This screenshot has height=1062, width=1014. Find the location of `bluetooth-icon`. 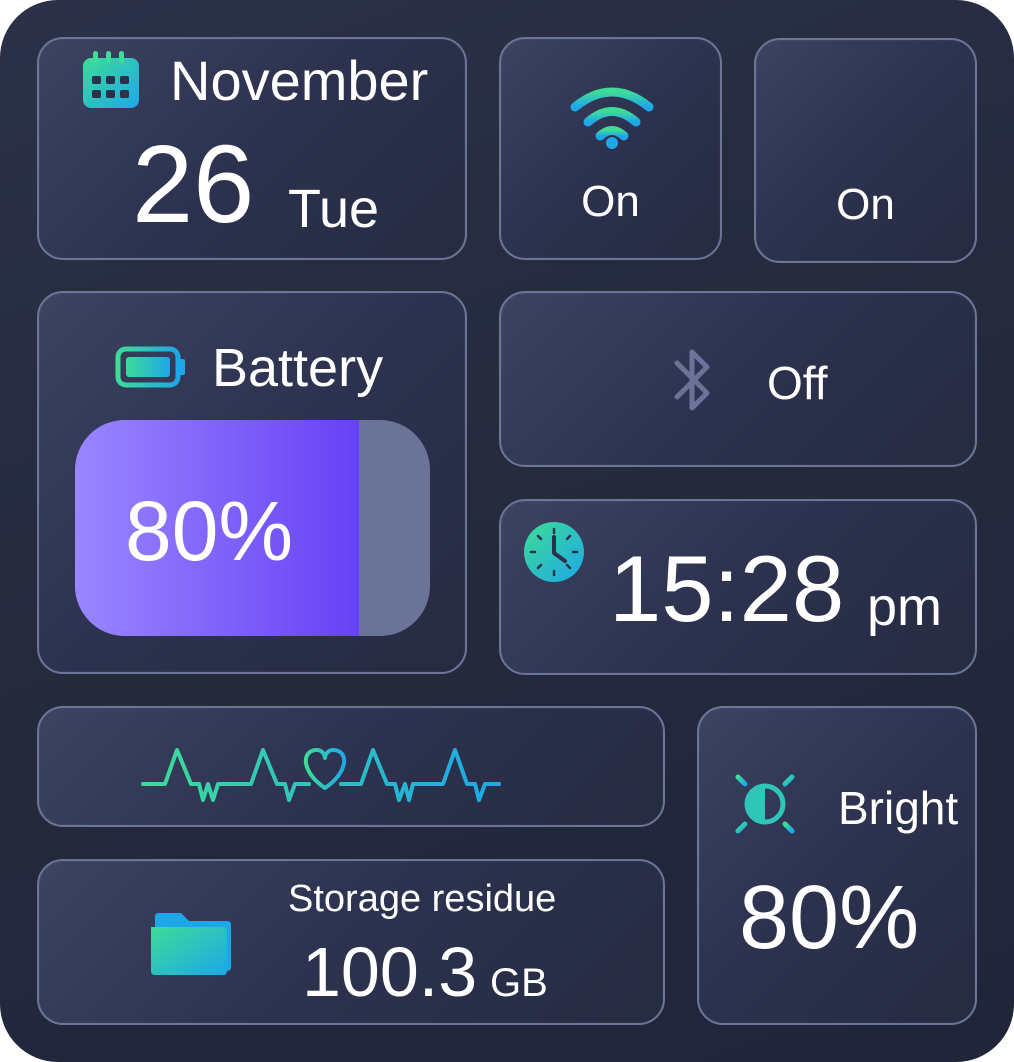

bluetooth-icon is located at coordinates (692, 380).